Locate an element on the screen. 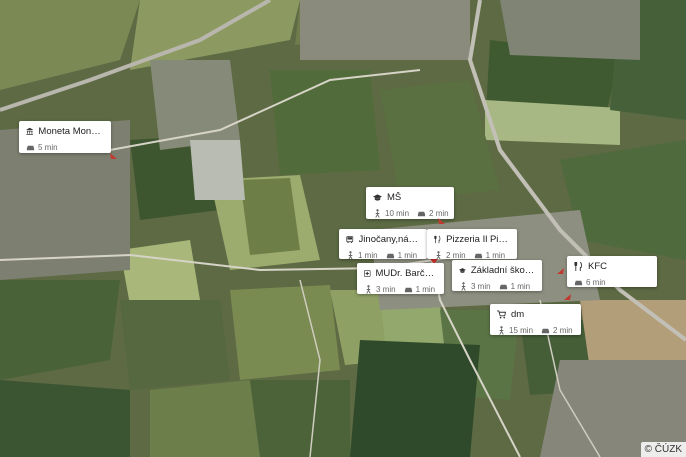 The image size is (686, 457). bus-icon is located at coordinates (350, 239).